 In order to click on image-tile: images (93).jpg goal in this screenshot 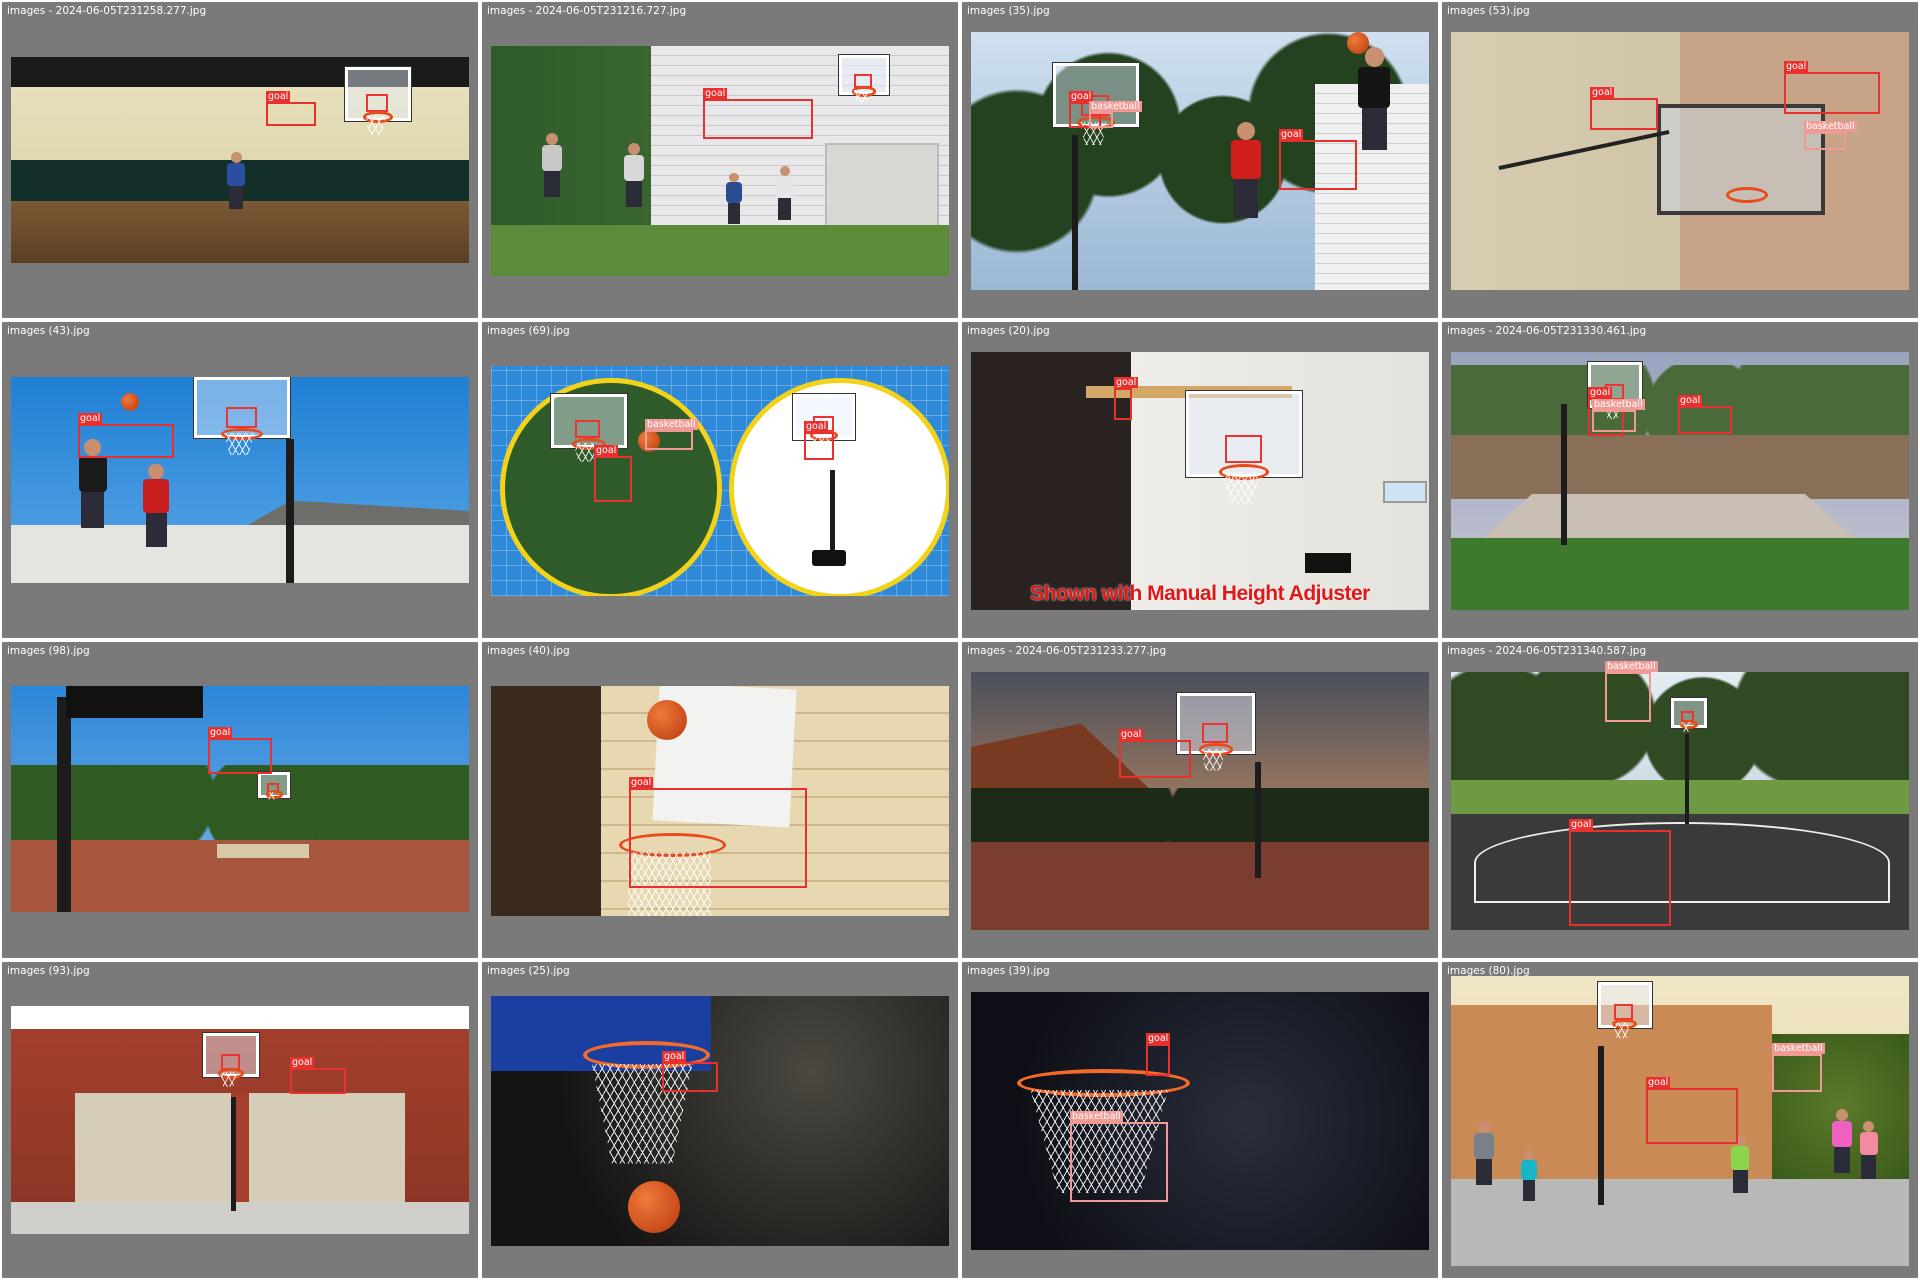, I will do `click(240, 1120)`.